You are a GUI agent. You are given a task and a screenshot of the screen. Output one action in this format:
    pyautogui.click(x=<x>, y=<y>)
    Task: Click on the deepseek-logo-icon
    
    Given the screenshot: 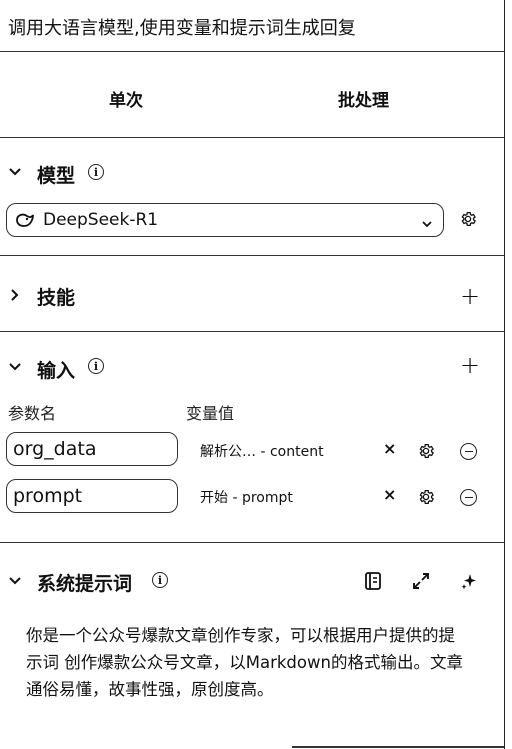 What is the action you would take?
    pyautogui.click(x=25, y=220)
    